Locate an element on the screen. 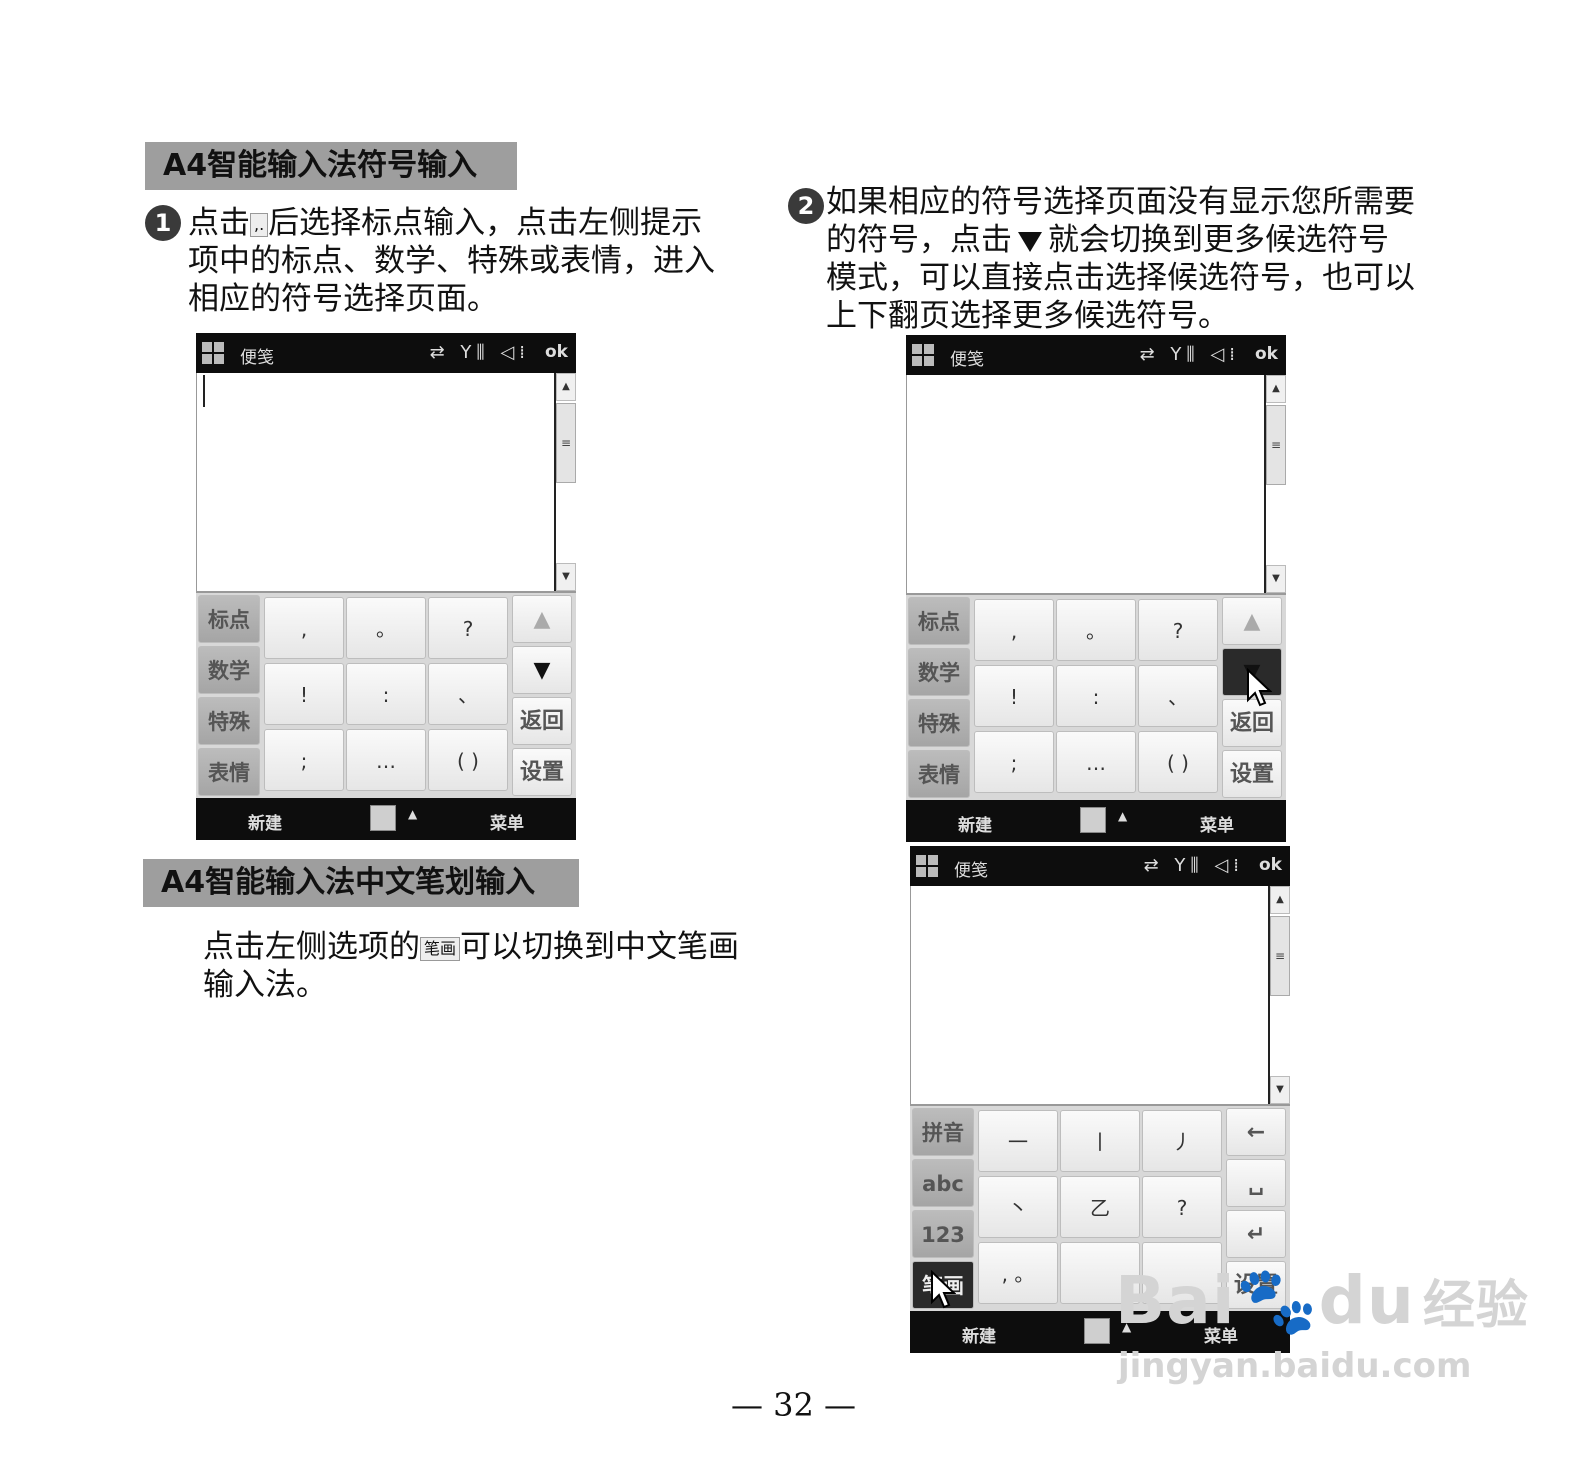  step-2-badge: 2 is located at coordinates (806, 206).